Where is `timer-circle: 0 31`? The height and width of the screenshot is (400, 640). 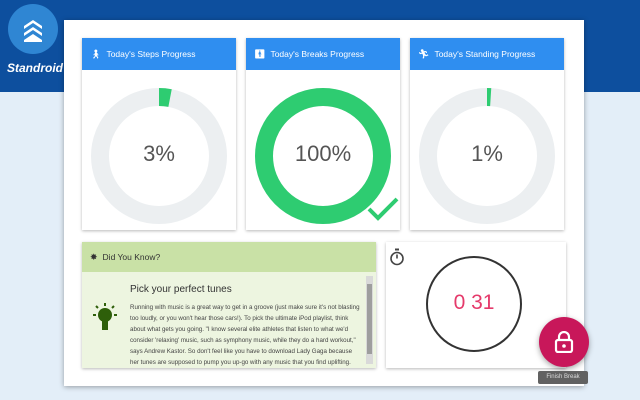 timer-circle: 0 31 is located at coordinates (474, 304).